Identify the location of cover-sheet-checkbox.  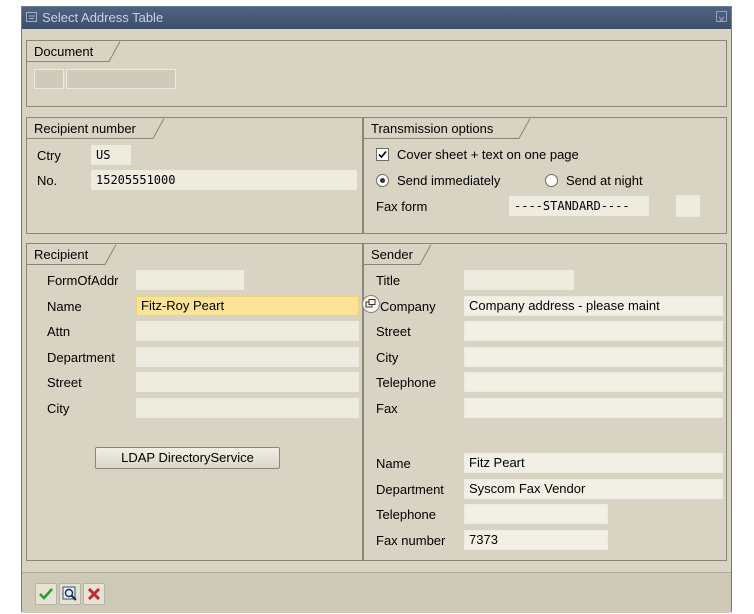
(382, 154).